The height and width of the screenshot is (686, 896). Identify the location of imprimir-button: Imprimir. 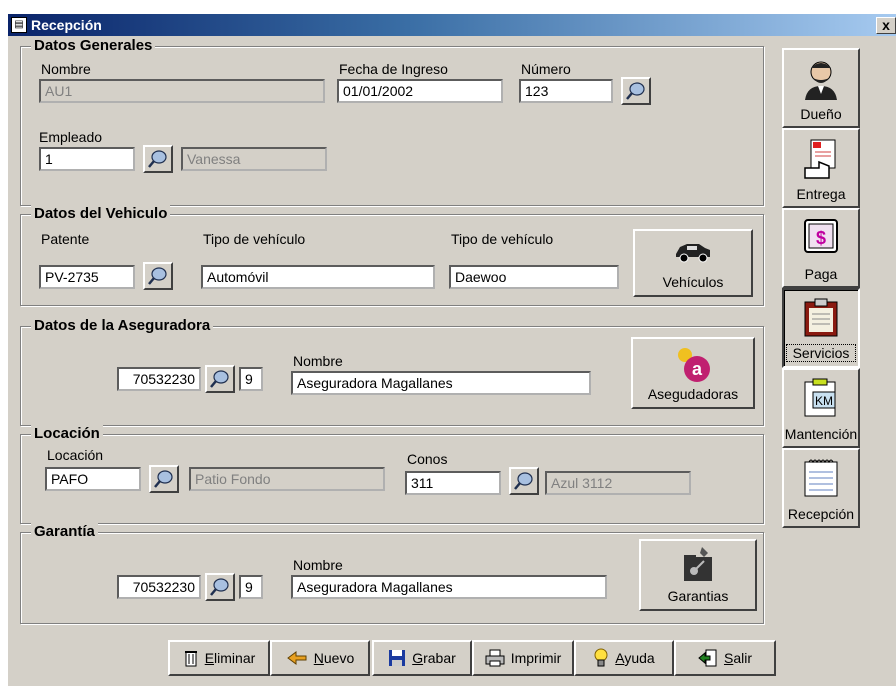
(523, 658).